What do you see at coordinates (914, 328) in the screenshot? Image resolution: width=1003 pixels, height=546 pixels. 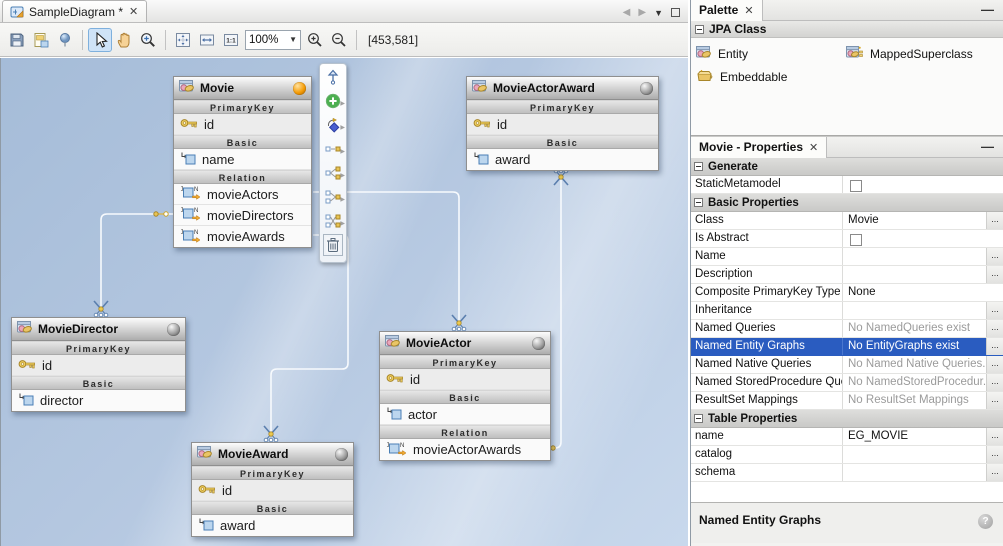 I see `property-value: No NamedQueries exist` at bounding box center [914, 328].